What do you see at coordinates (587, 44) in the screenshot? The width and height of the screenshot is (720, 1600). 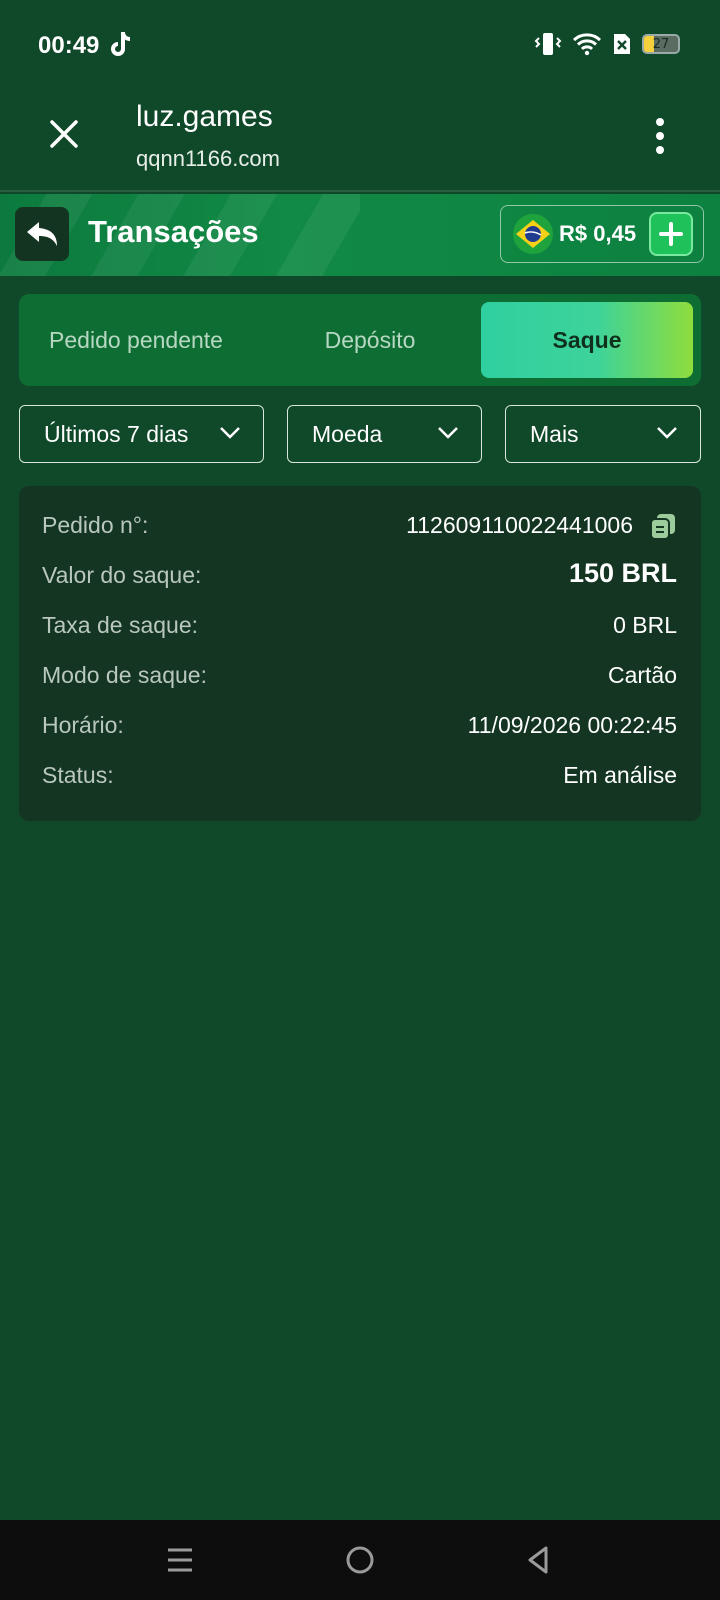 I see `wifi-icon` at bounding box center [587, 44].